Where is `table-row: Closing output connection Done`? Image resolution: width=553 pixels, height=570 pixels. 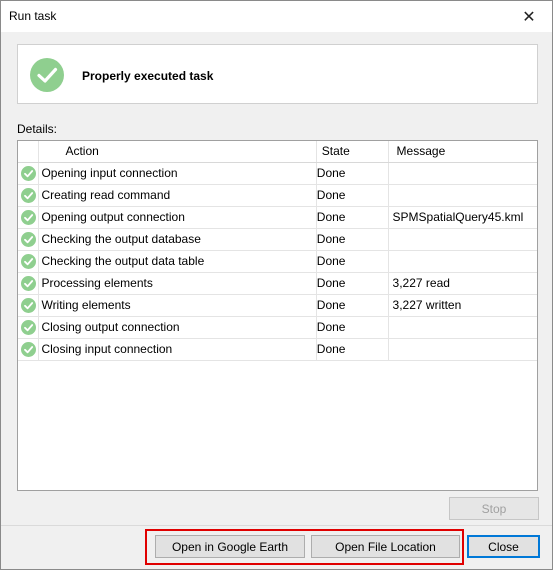
table-row: Closing output connection Done is located at coordinates (277, 327).